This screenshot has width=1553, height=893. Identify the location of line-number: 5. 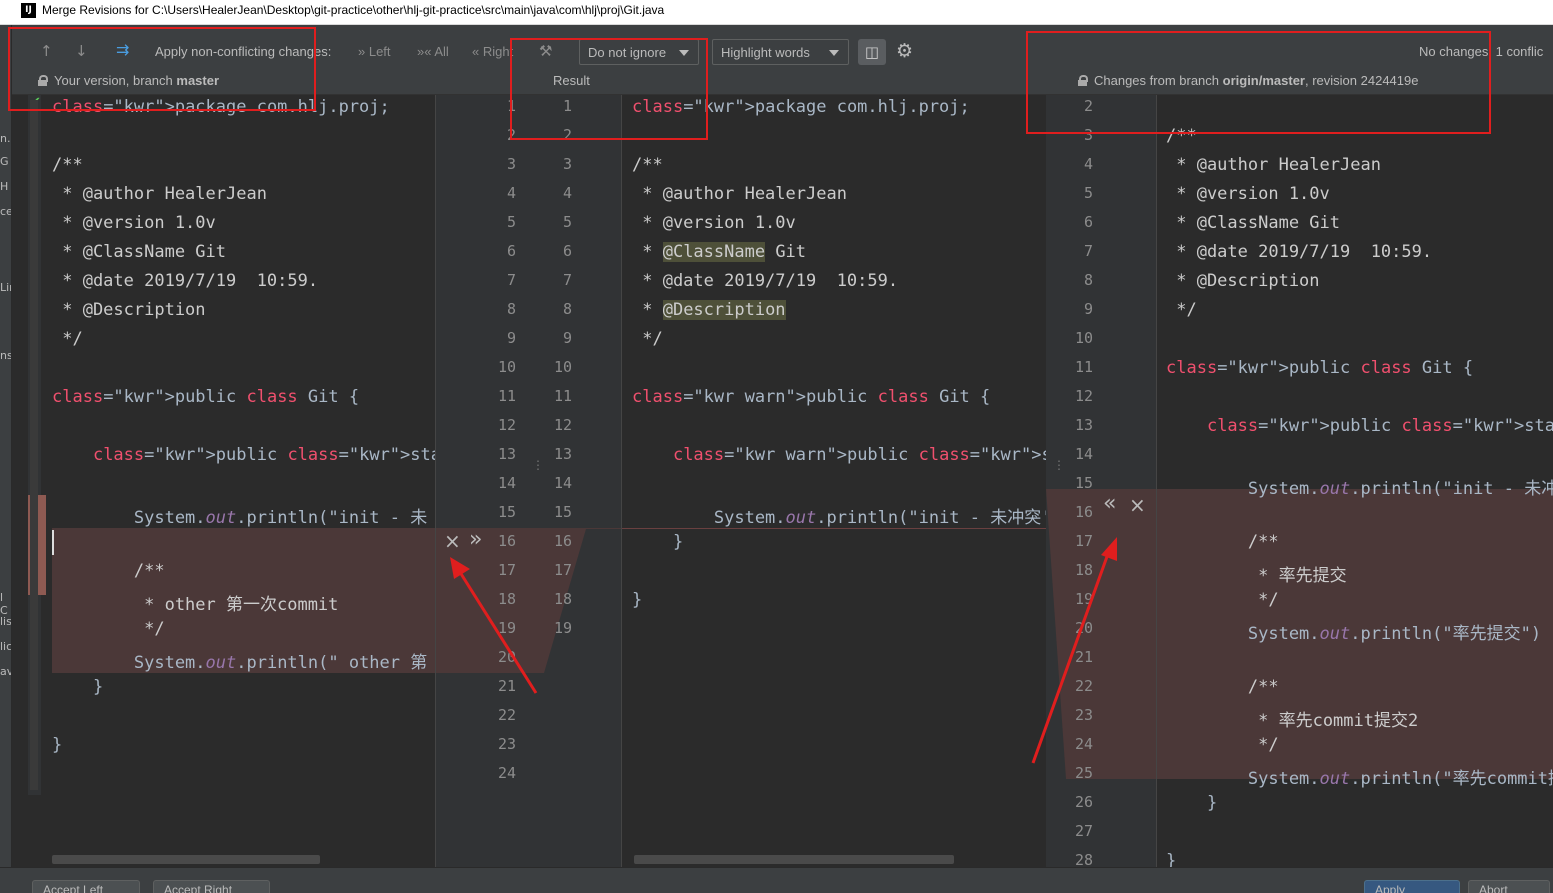
(511, 222).